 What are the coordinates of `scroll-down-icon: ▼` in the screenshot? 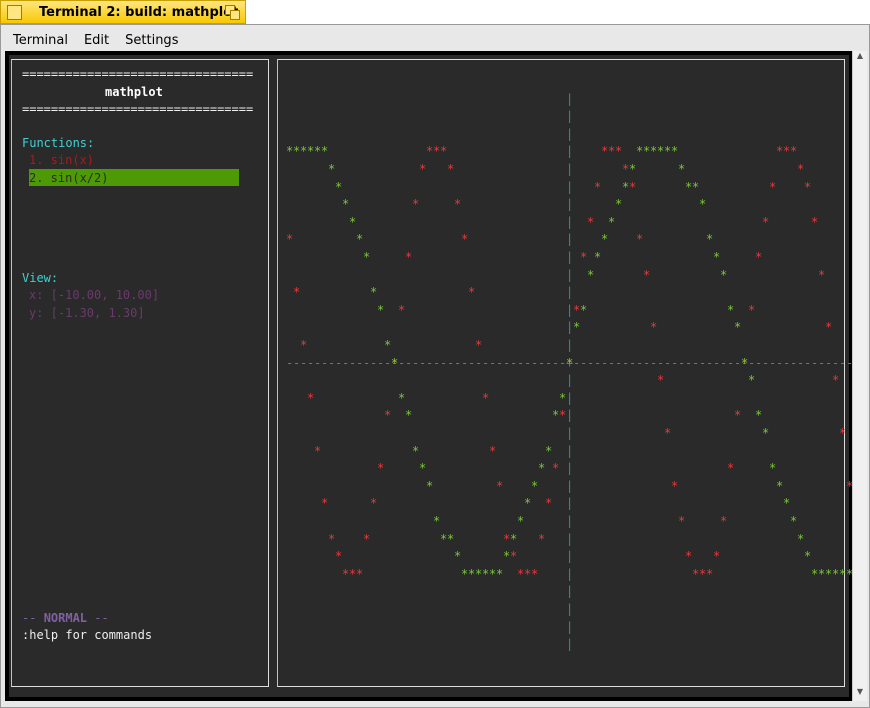 It's located at (860, 694).